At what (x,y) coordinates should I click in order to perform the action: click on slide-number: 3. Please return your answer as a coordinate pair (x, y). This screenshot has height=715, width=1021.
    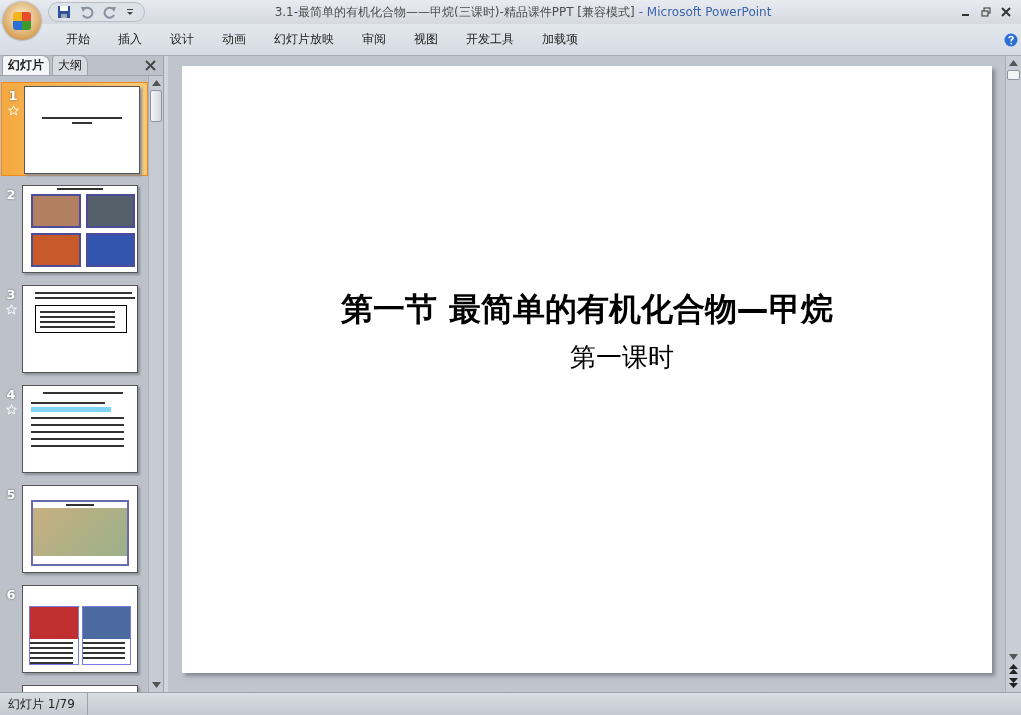
    Looking at the image, I should click on (11, 294).